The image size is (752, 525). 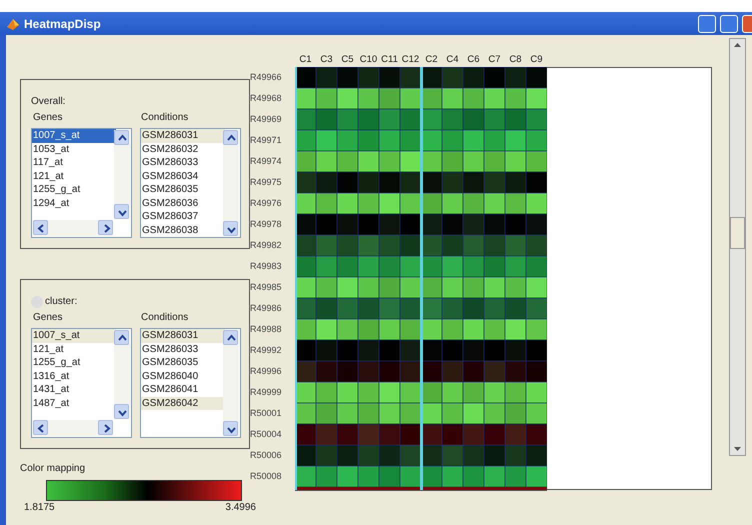 What do you see at coordinates (74, 163) in the screenshot?
I see `list-item: 117_at` at bounding box center [74, 163].